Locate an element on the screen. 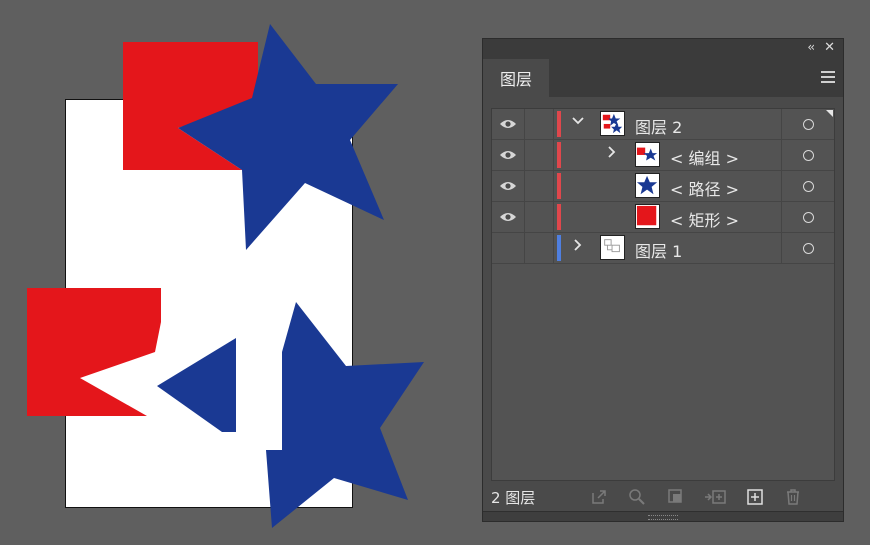  delete-layer-icon is located at coordinates (793, 497).